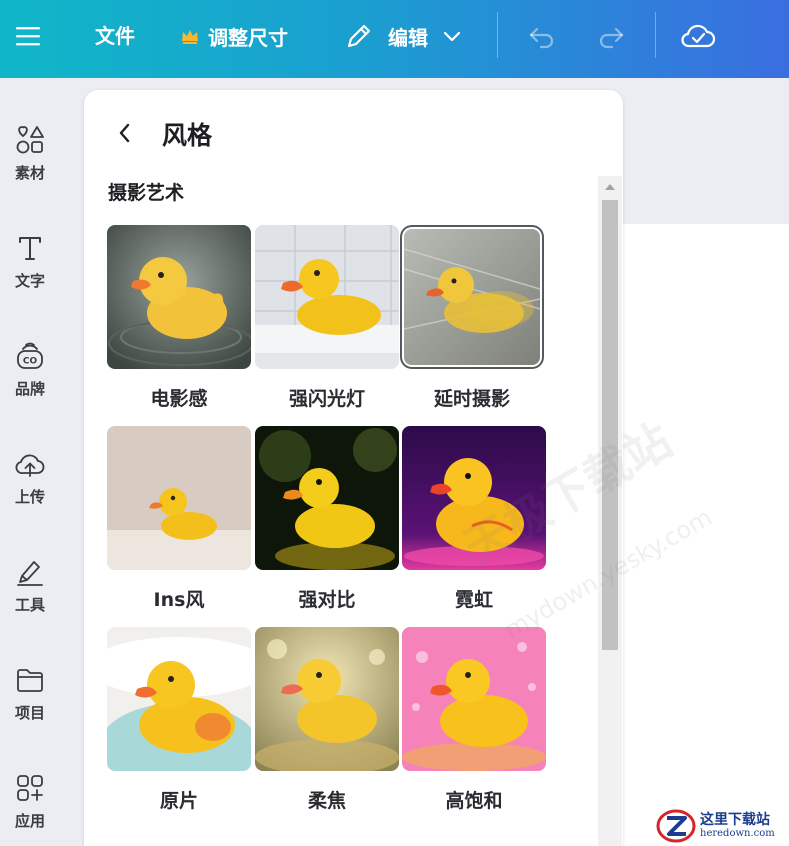  I want to click on style-tile-long-exposure, so click(472, 297).